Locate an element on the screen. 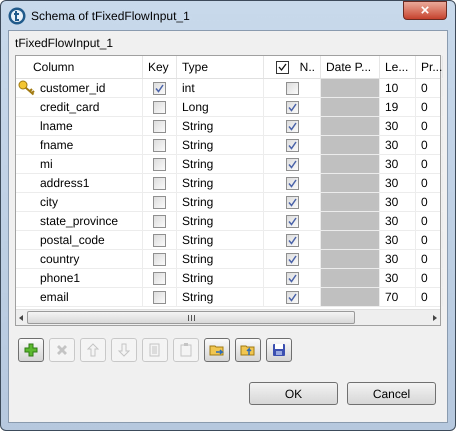 This screenshot has width=456, height=431. column-header: Type is located at coordinates (195, 67).